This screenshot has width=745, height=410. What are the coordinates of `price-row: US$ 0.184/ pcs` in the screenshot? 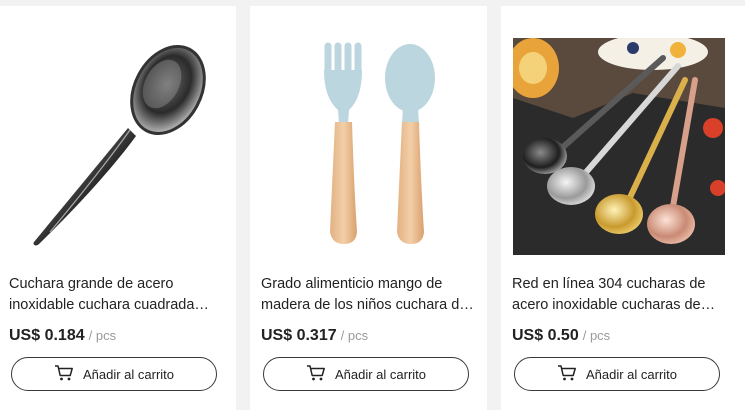 It's located at (62, 336).